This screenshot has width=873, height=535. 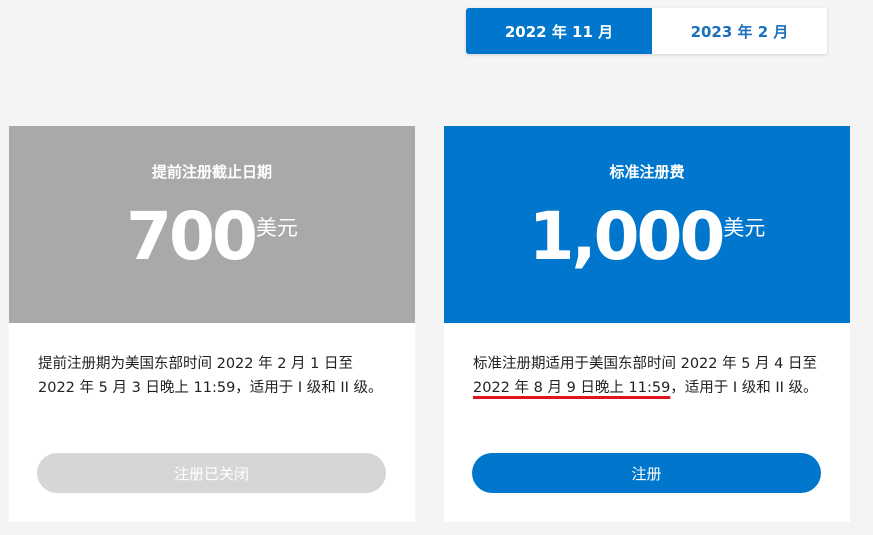 I want to click on standard-price-unit: 美元, so click(x=744, y=228).